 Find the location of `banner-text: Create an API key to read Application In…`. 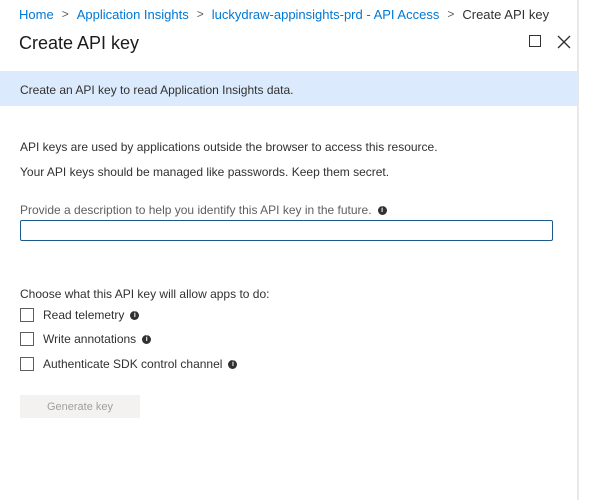

banner-text: Create an API key to read Application In… is located at coordinates (157, 90).